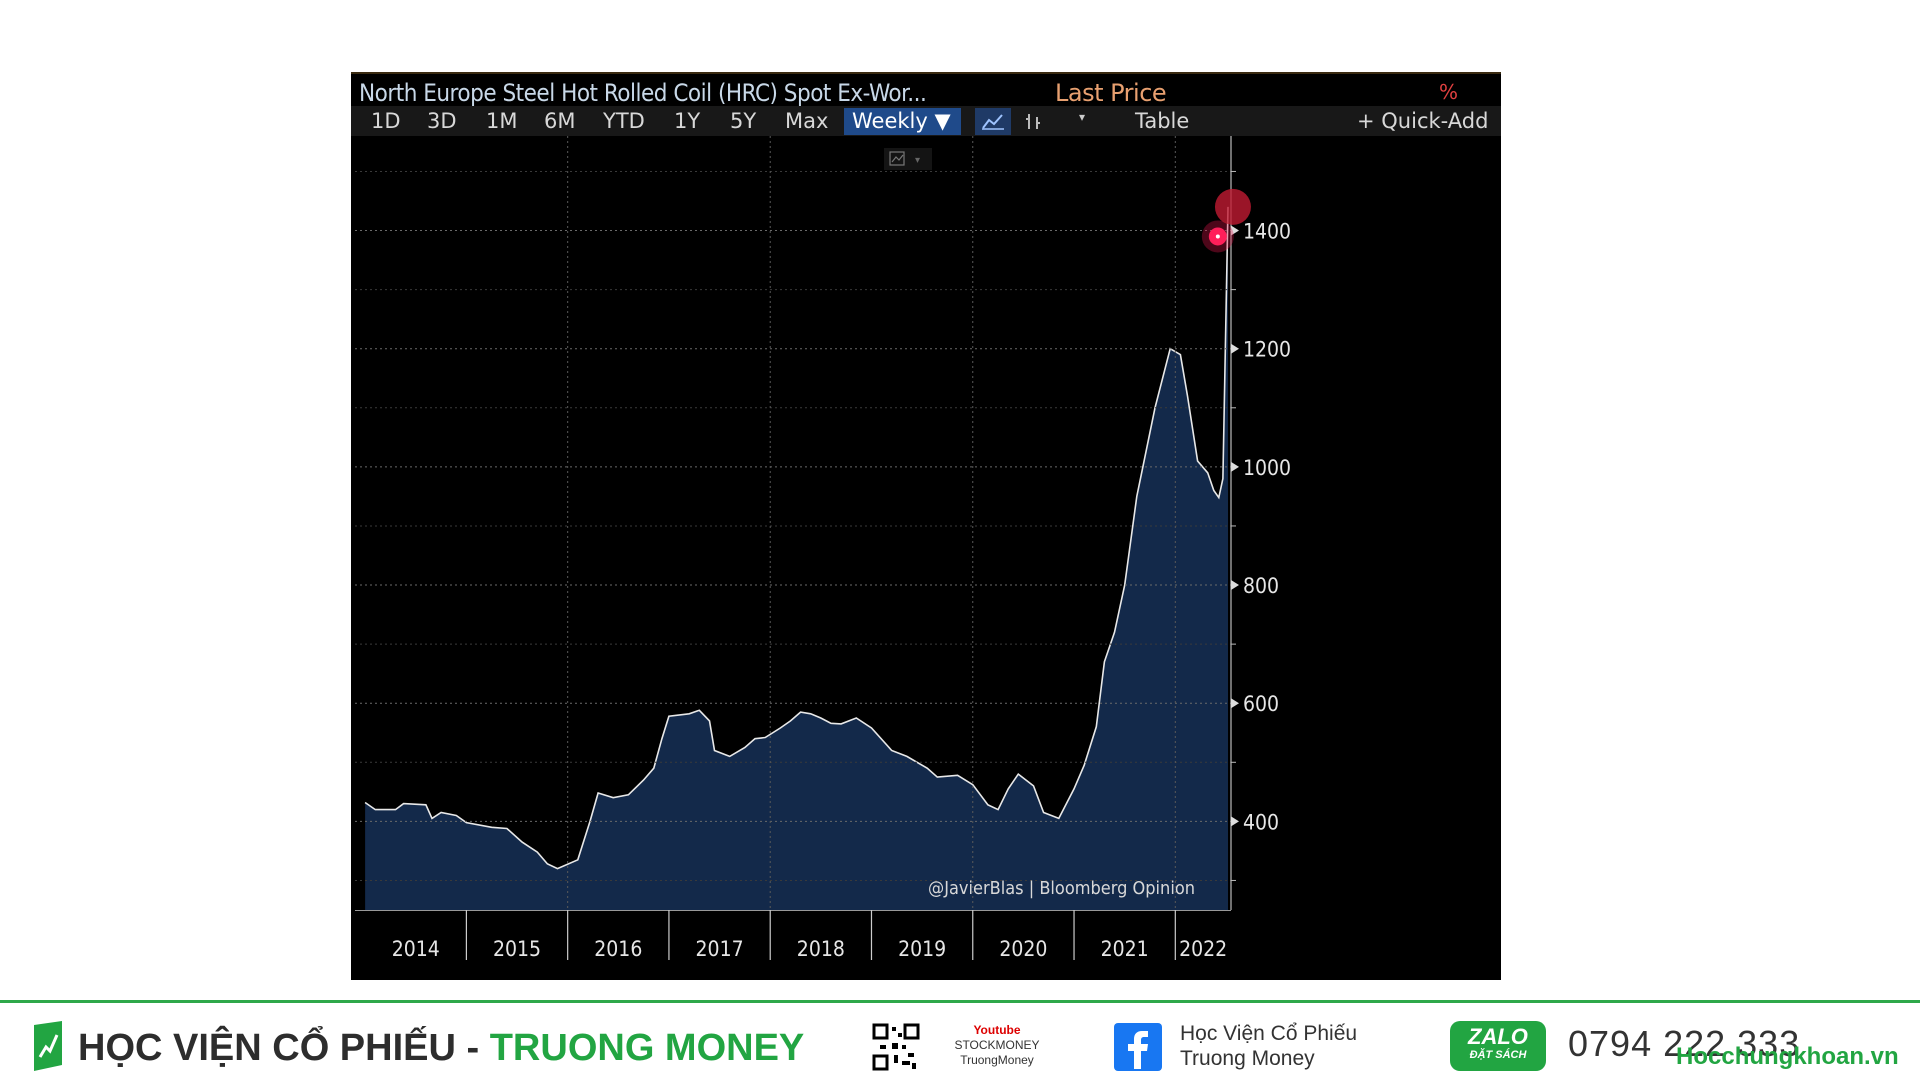  I want to click on footer-title-main: HỌC VIỆN CỔ PHIẾU -, so click(284, 1048).